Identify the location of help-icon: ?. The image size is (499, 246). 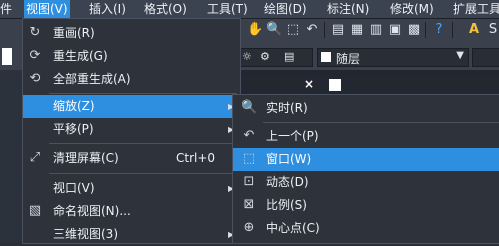
(439, 30).